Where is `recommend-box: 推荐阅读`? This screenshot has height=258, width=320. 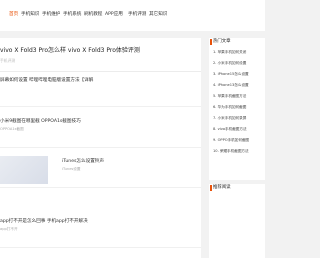
recommend-box: 推荐阅读 is located at coordinates (237, 221).